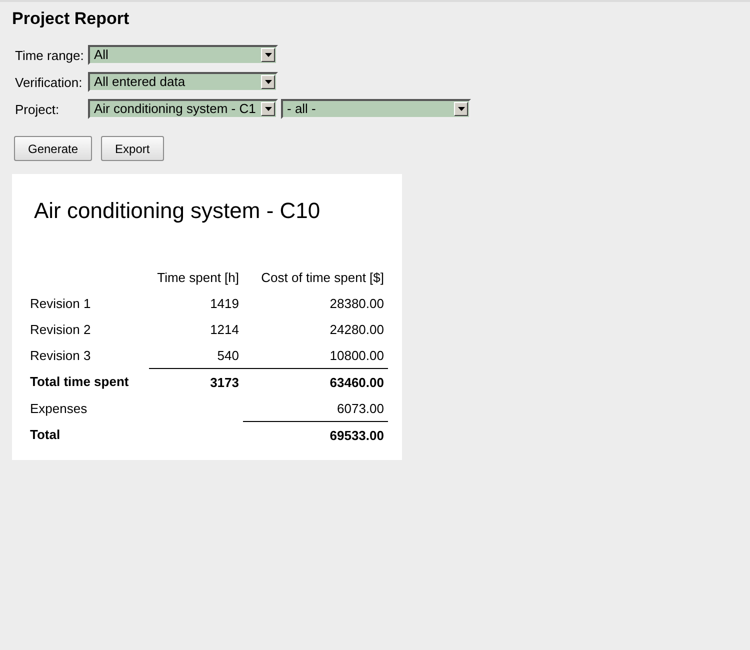  I want to click on row-label: Expenses, so click(59, 408).